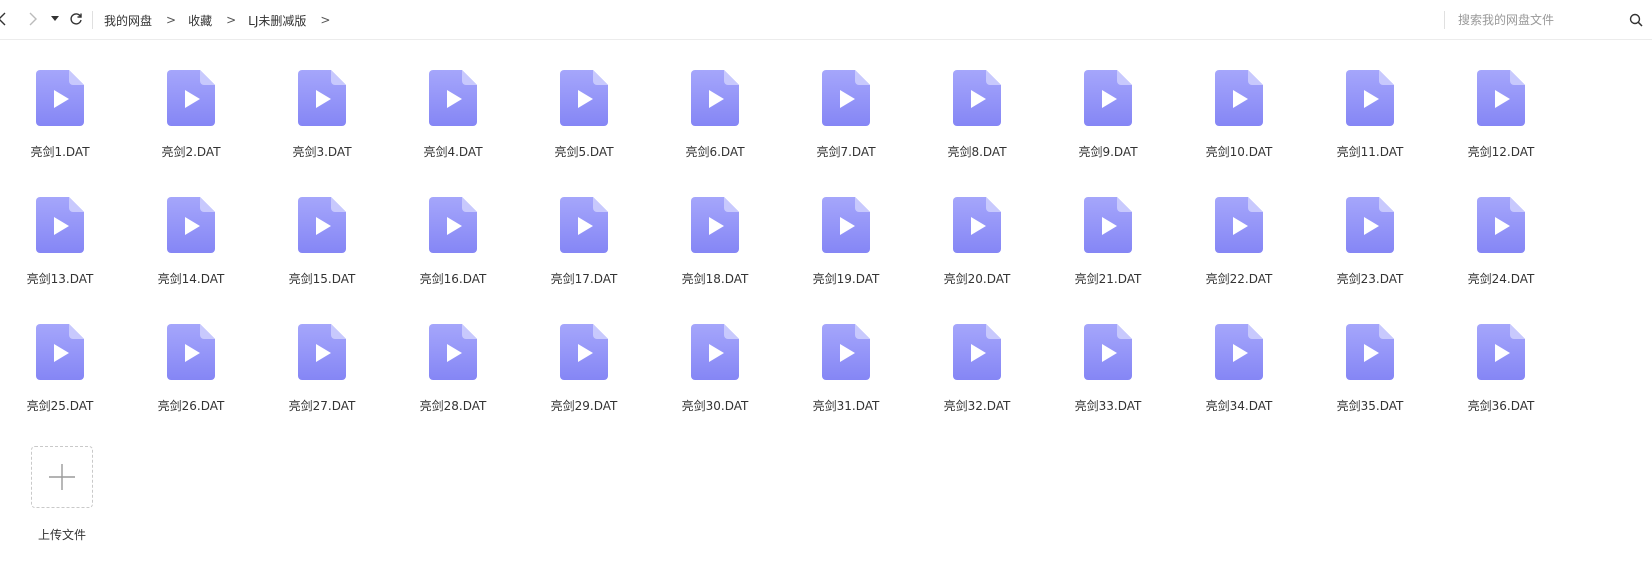 Image resolution: width=1652 pixels, height=581 pixels. I want to click on file-item: 亮剑29.DAT, so click(584, 354).